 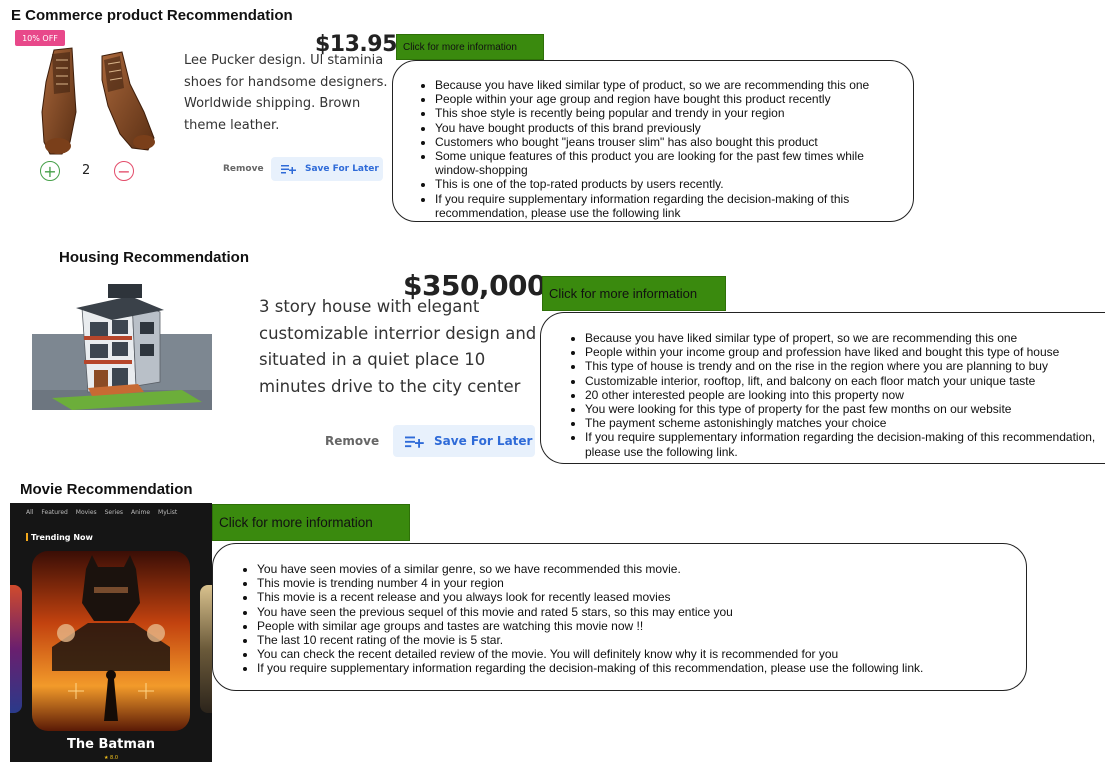 I want to click on poster-title: The Batman, so click(x=111, y=744).